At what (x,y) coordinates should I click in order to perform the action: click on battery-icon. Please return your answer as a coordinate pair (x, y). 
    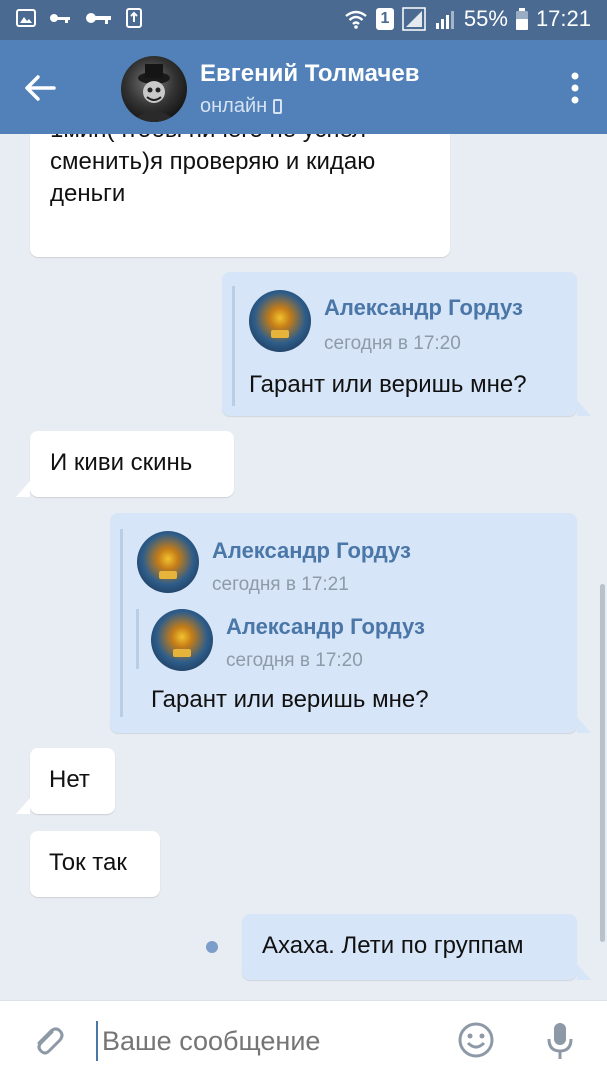
    Looking at the image, I should click on (521, 19).